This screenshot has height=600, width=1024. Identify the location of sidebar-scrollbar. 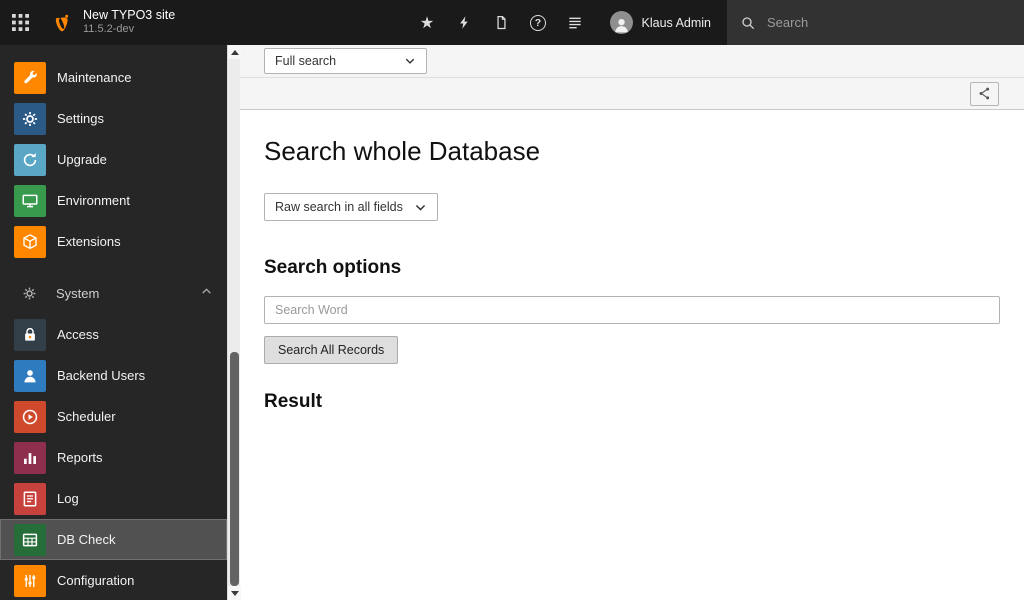
(234, 322).